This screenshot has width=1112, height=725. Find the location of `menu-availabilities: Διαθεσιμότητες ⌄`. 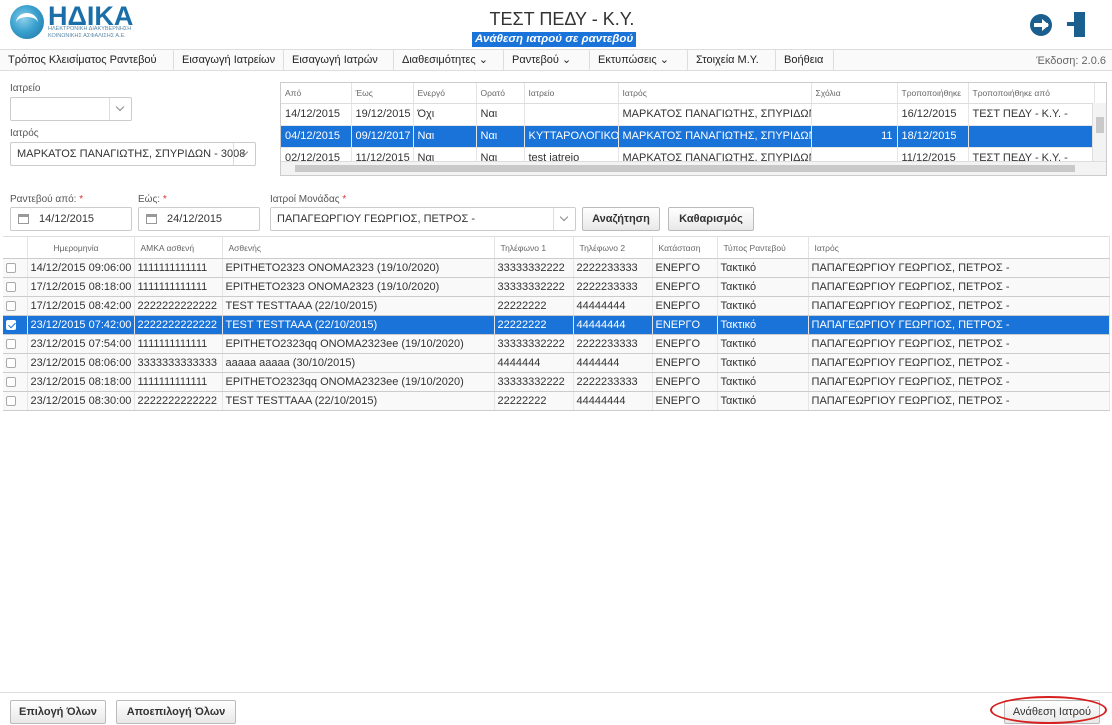

menu-availabilities: Διαθεσιμότητες ⌄ is located at coordinates (449, 60).